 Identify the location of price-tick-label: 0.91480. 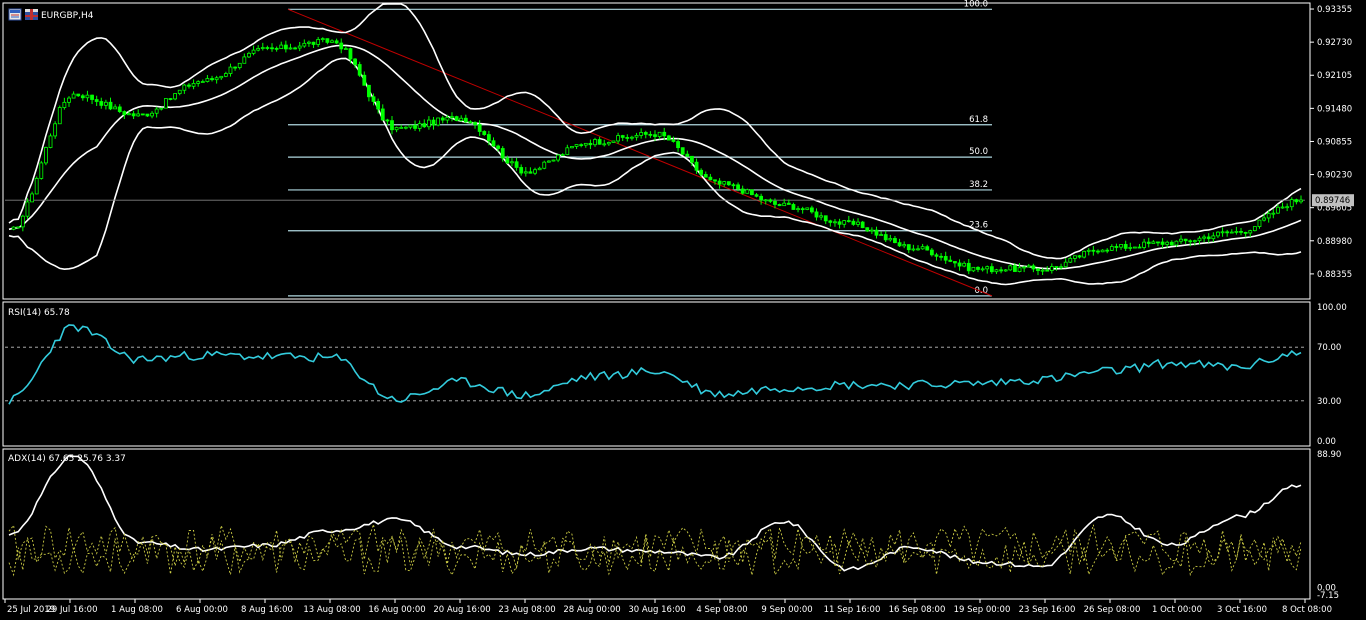
(1334, 109).